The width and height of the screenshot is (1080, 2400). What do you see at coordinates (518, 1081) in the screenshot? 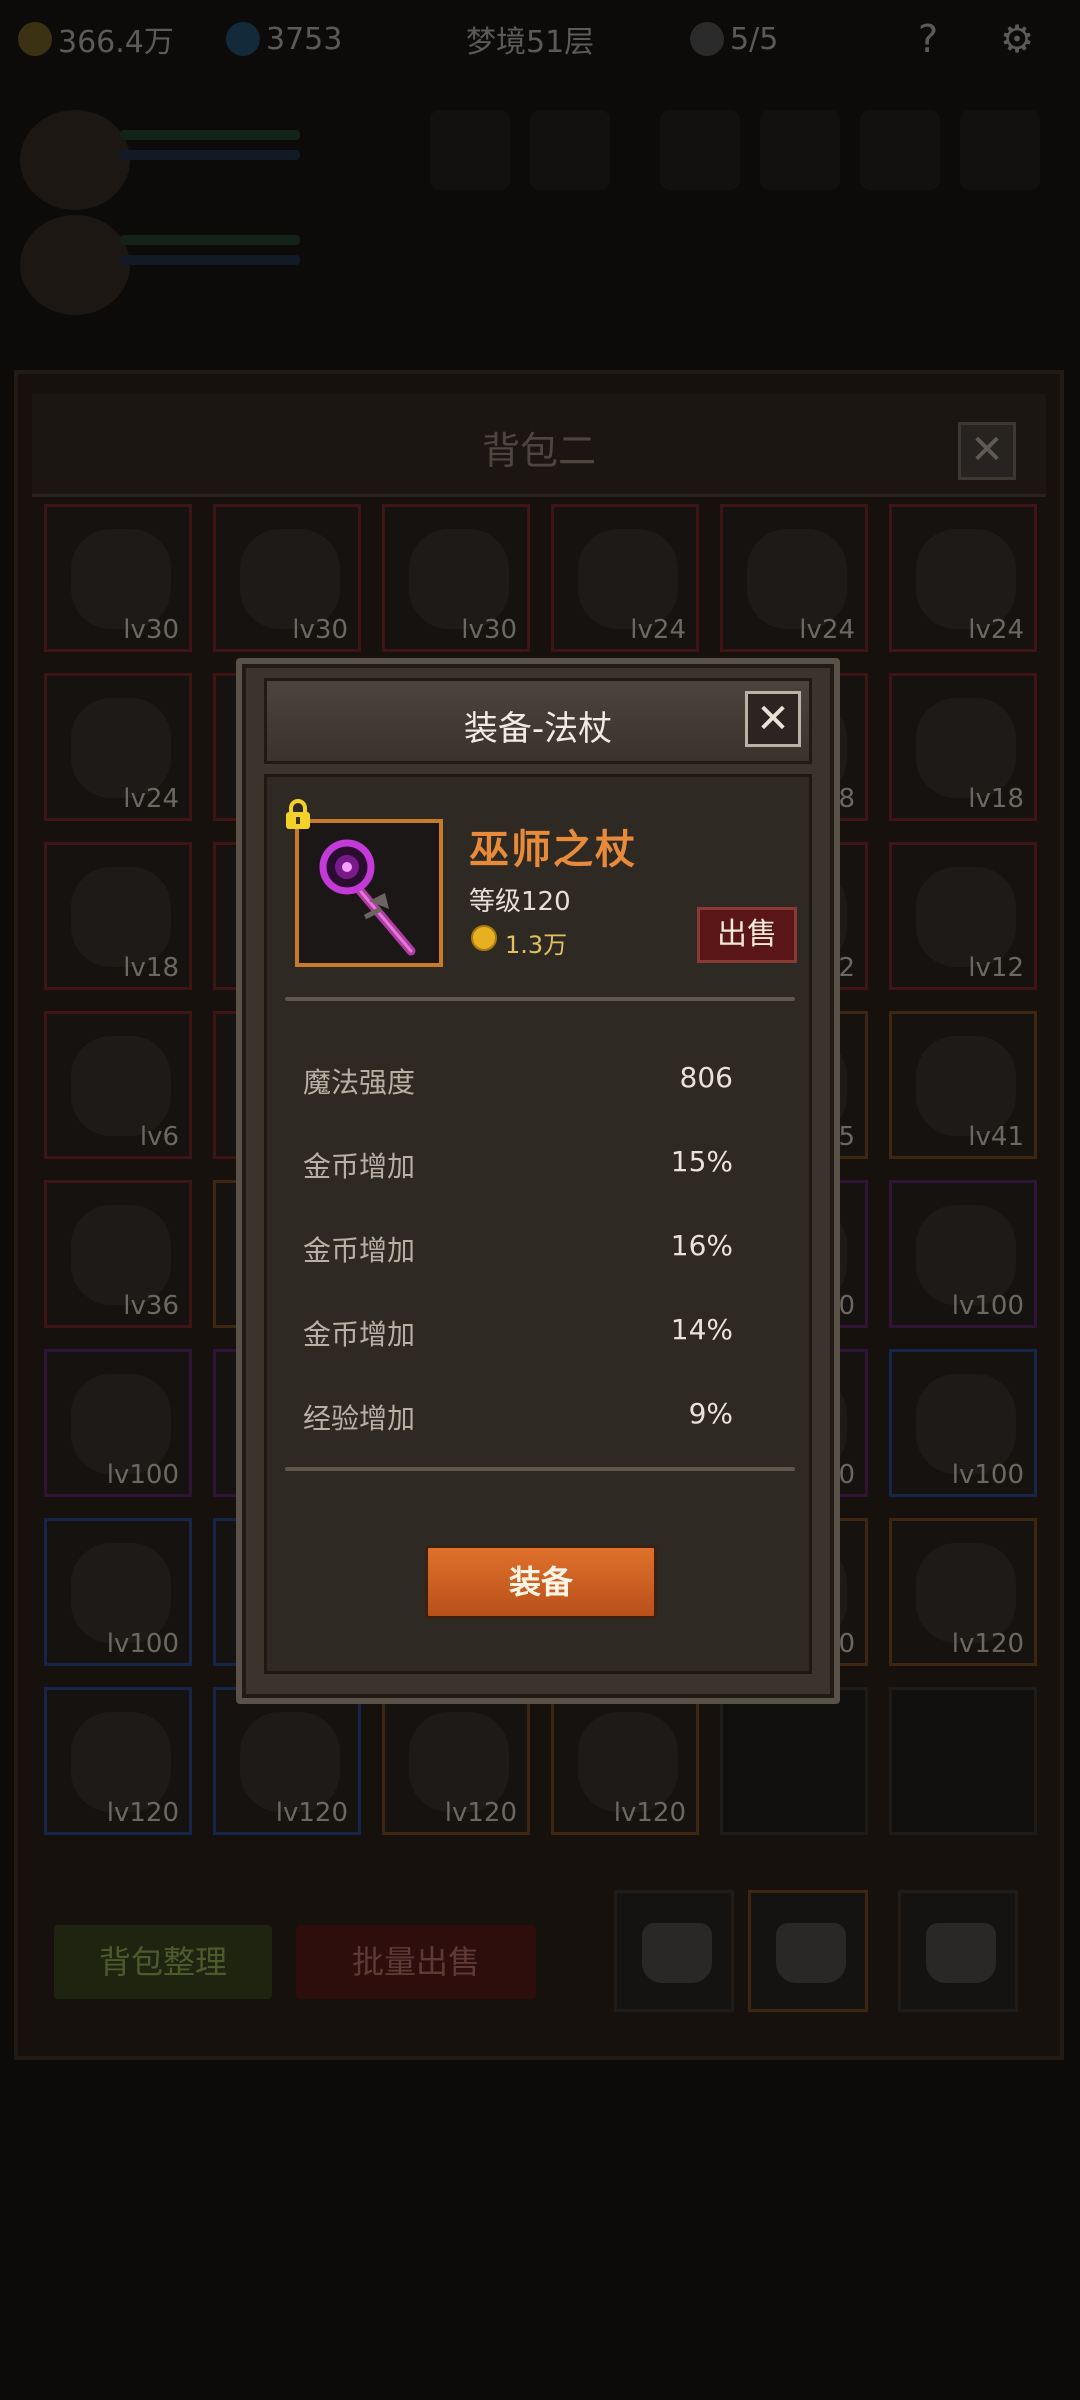
I see `stat-row: 魔法强度 806` at bounding box center [518, 1081].